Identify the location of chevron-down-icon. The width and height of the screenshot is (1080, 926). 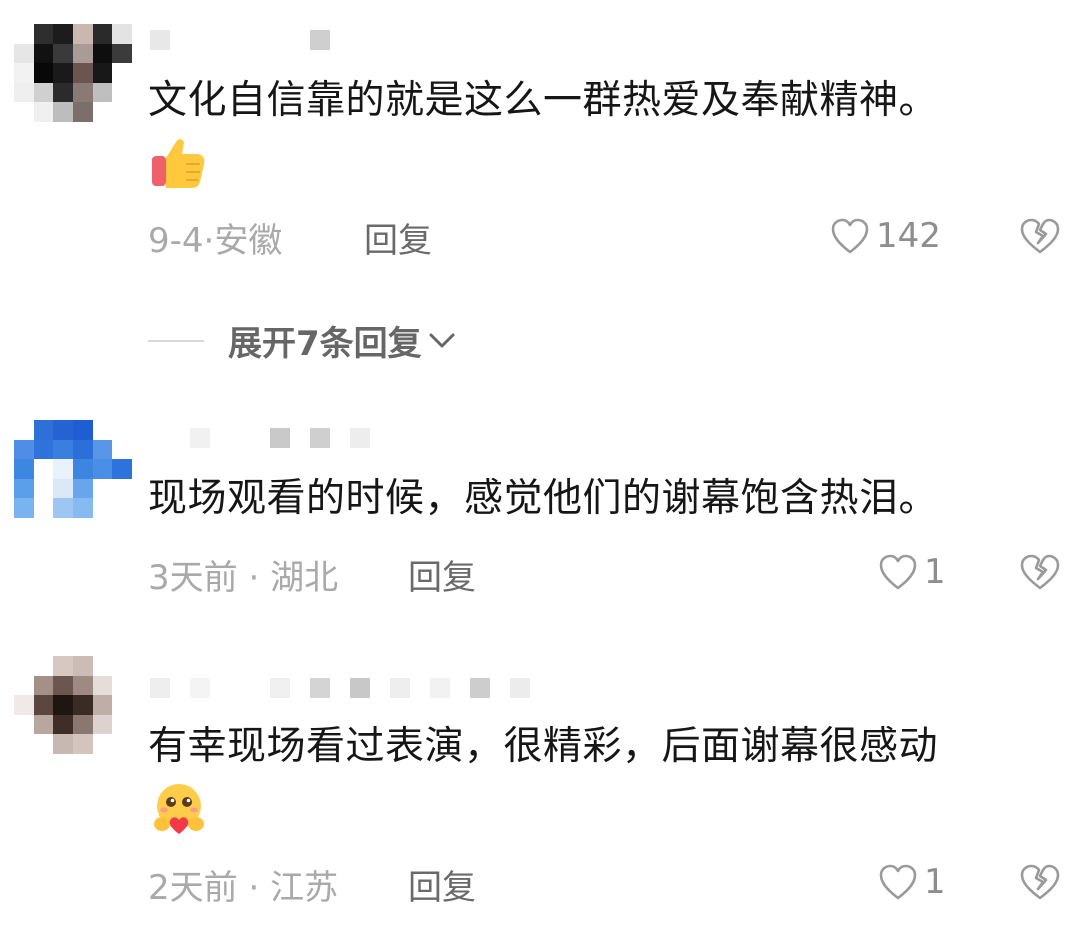
(442, 340).